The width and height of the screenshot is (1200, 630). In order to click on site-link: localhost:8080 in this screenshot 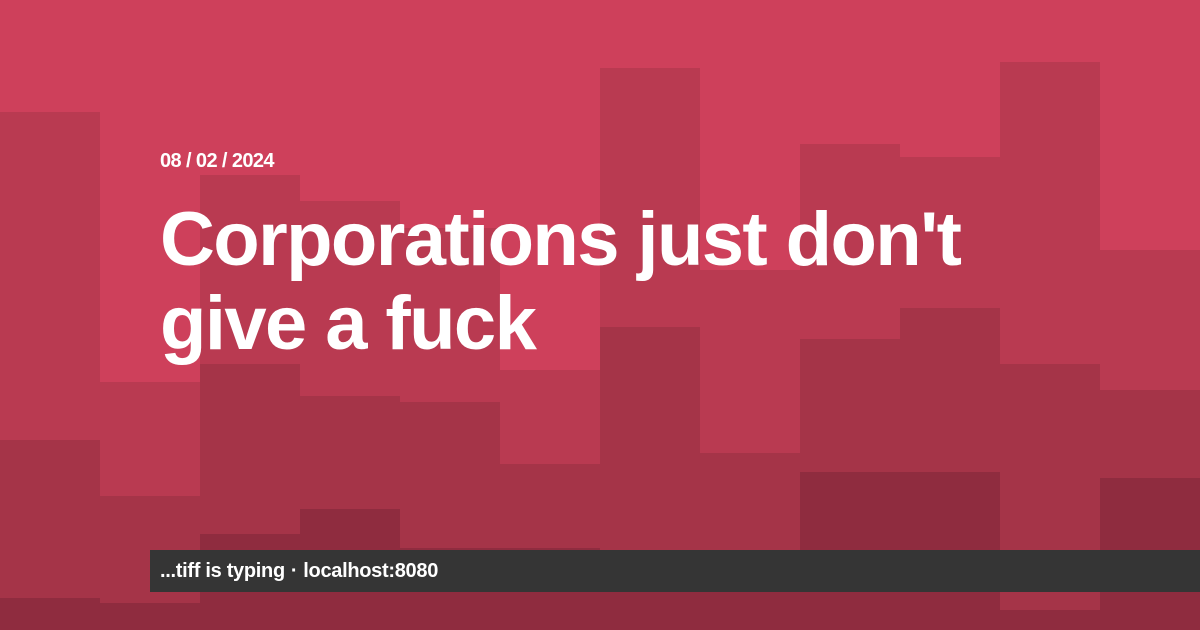, I will do `click(370, 571)`.